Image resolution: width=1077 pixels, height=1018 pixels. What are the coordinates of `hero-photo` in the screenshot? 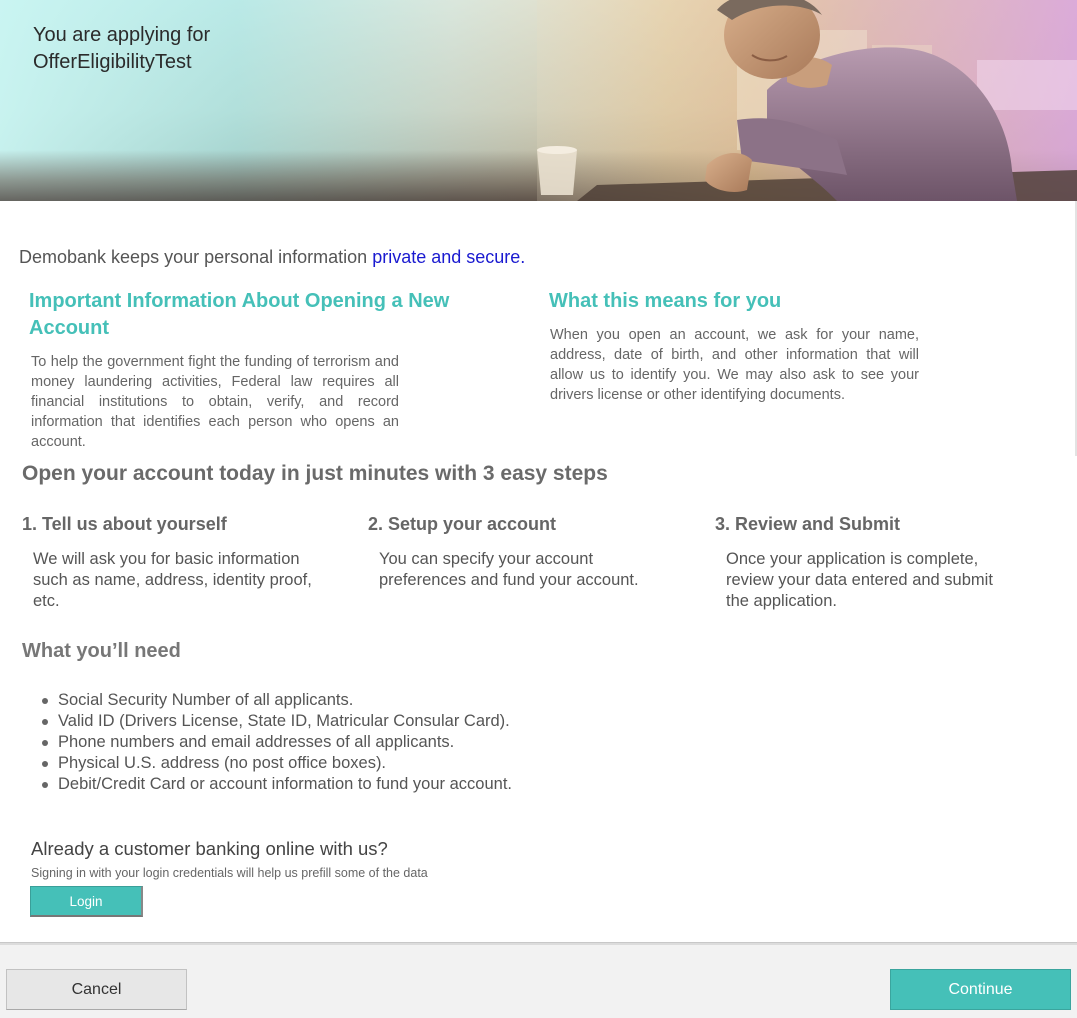 It's located at (807, 100).